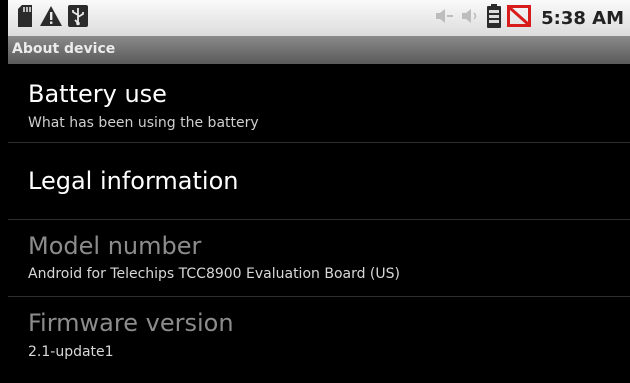  What do you see at coordinates (115, 246) in the screenshot?
I see `list-item-title: Model number` at bounding box center [115, 246].